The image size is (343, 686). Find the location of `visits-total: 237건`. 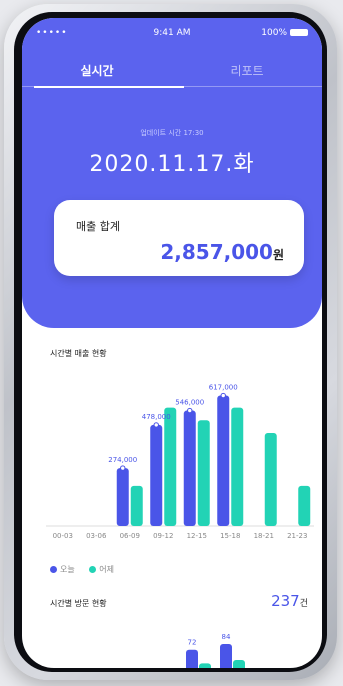

visits-total: 237건 is located at coordinates (289, 601).